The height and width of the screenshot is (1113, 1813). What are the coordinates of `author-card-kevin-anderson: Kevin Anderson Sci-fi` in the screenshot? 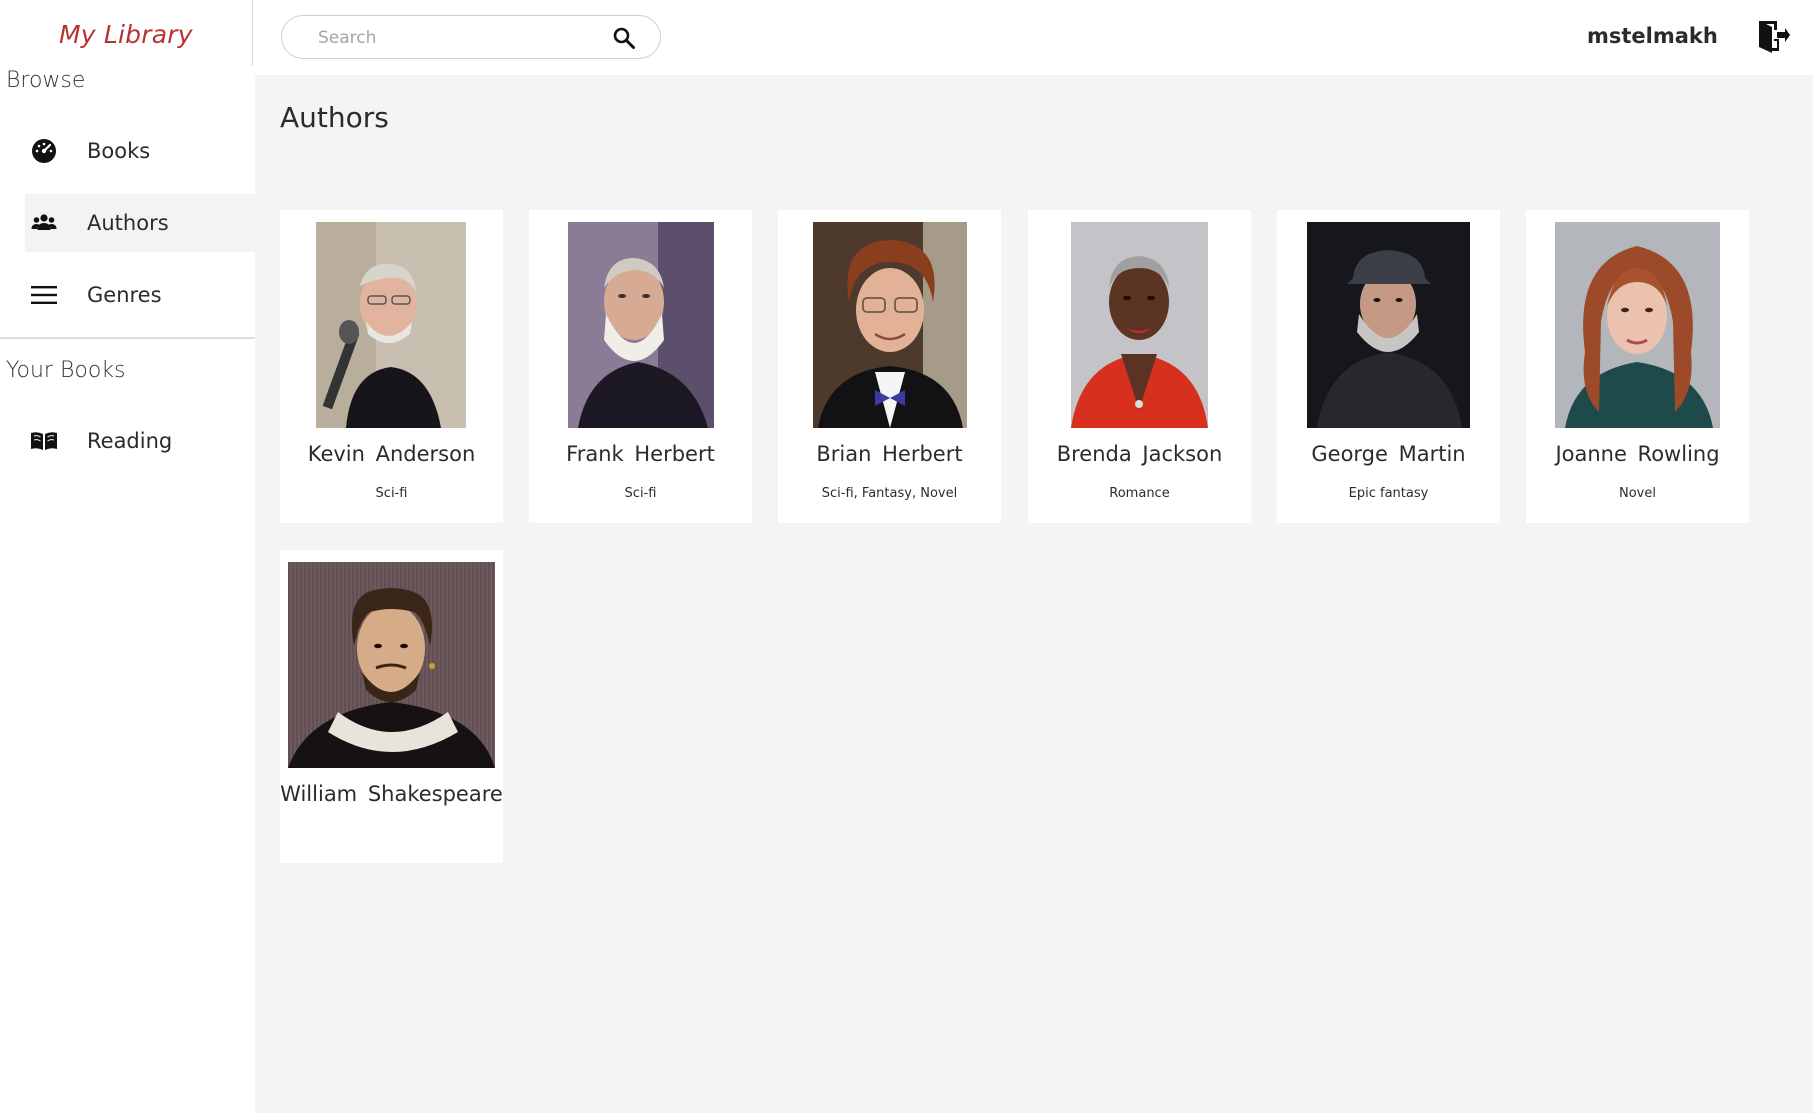 It's located at (391, 366).